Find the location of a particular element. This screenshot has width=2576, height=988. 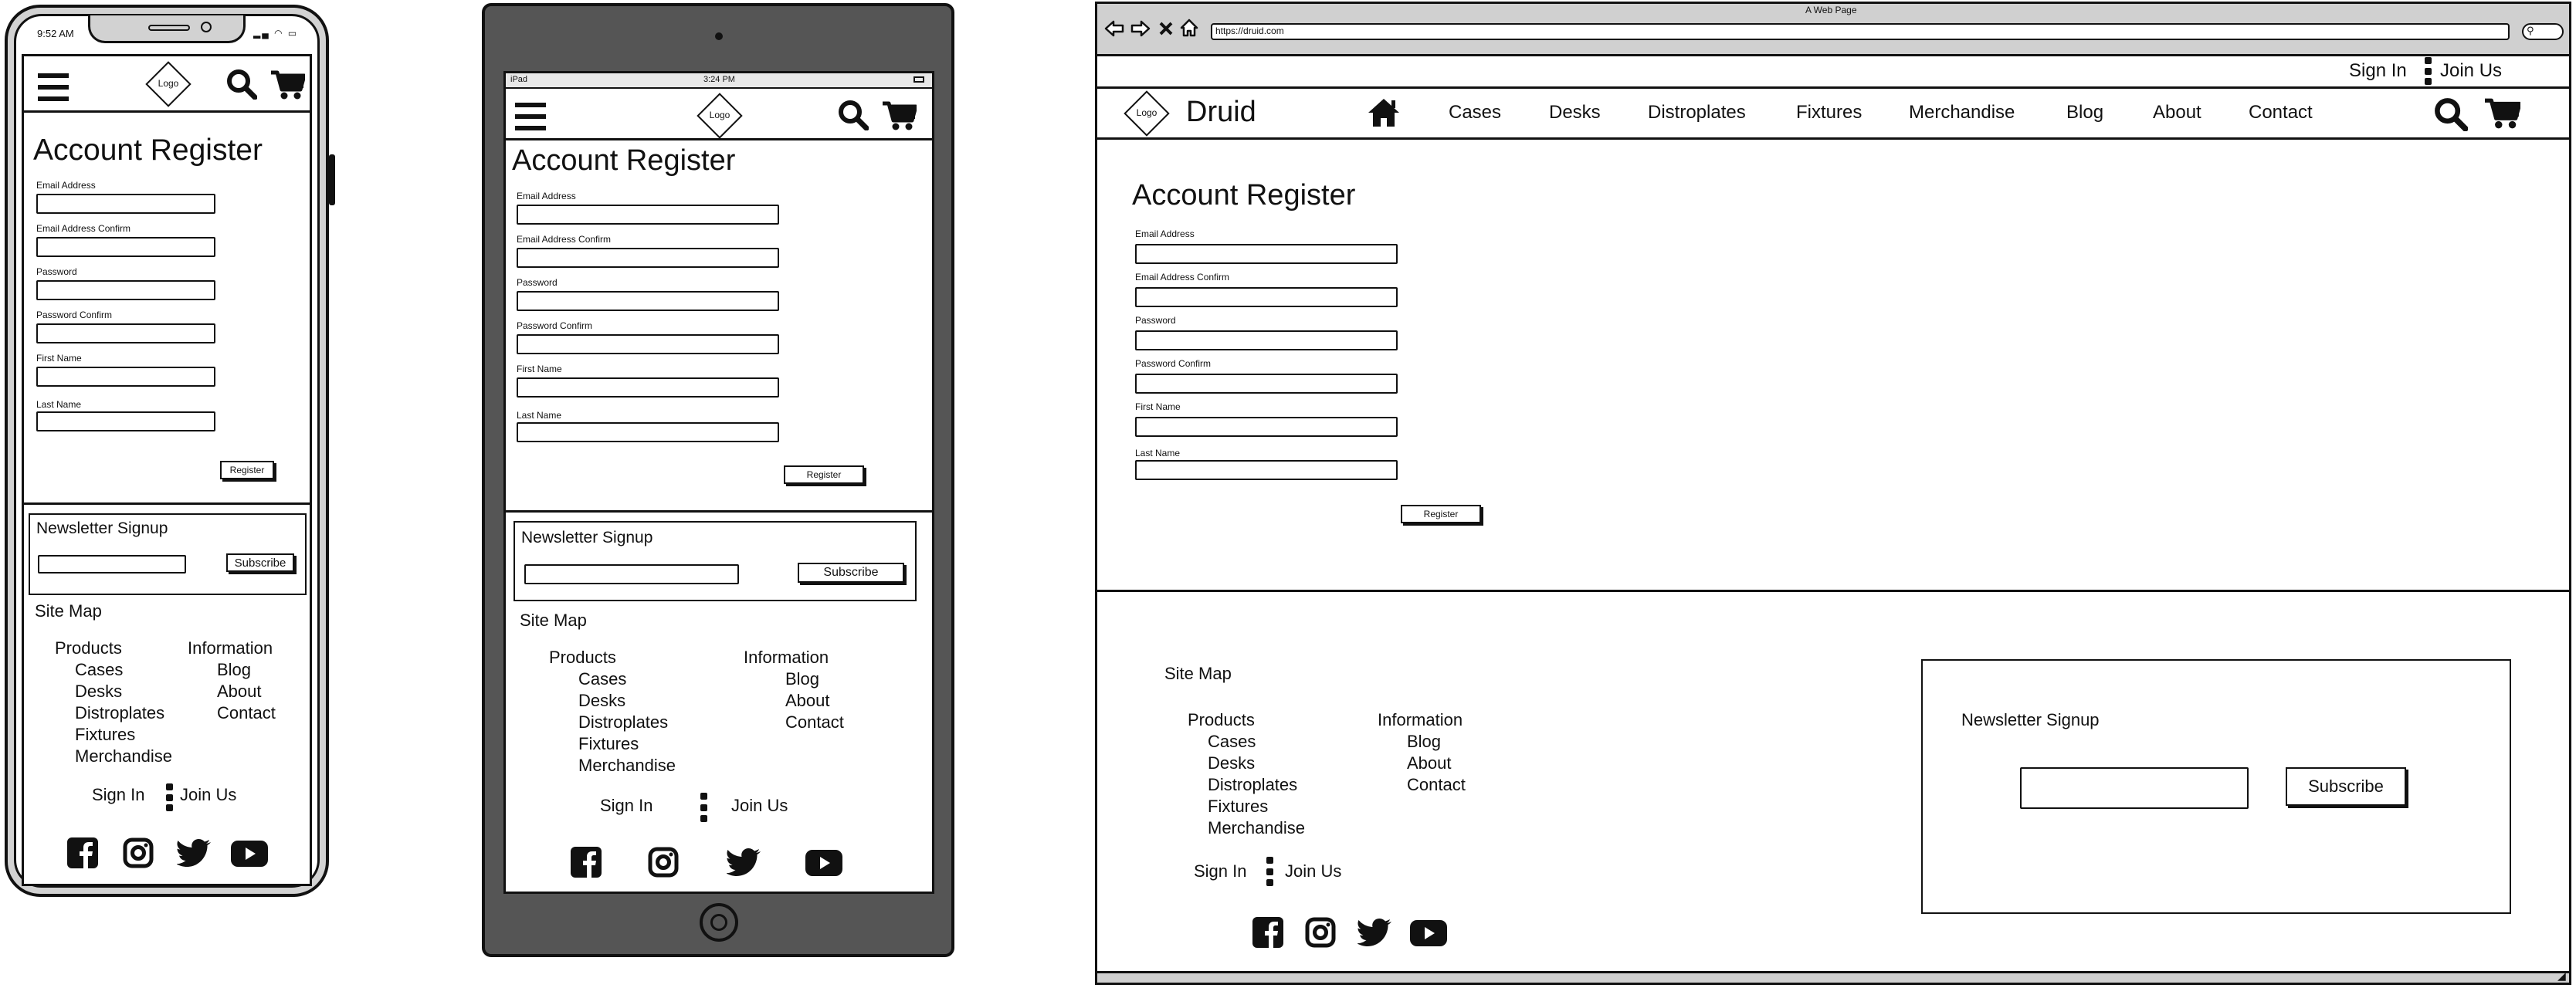

forward-icon is located at coordinates (1140, 29).